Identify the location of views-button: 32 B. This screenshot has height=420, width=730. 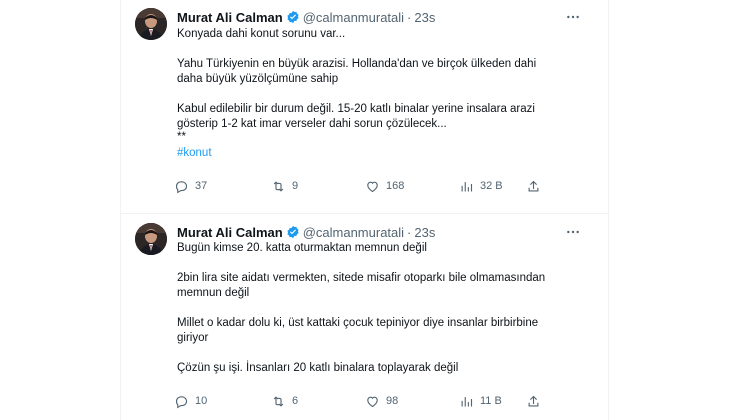
(481, 186).